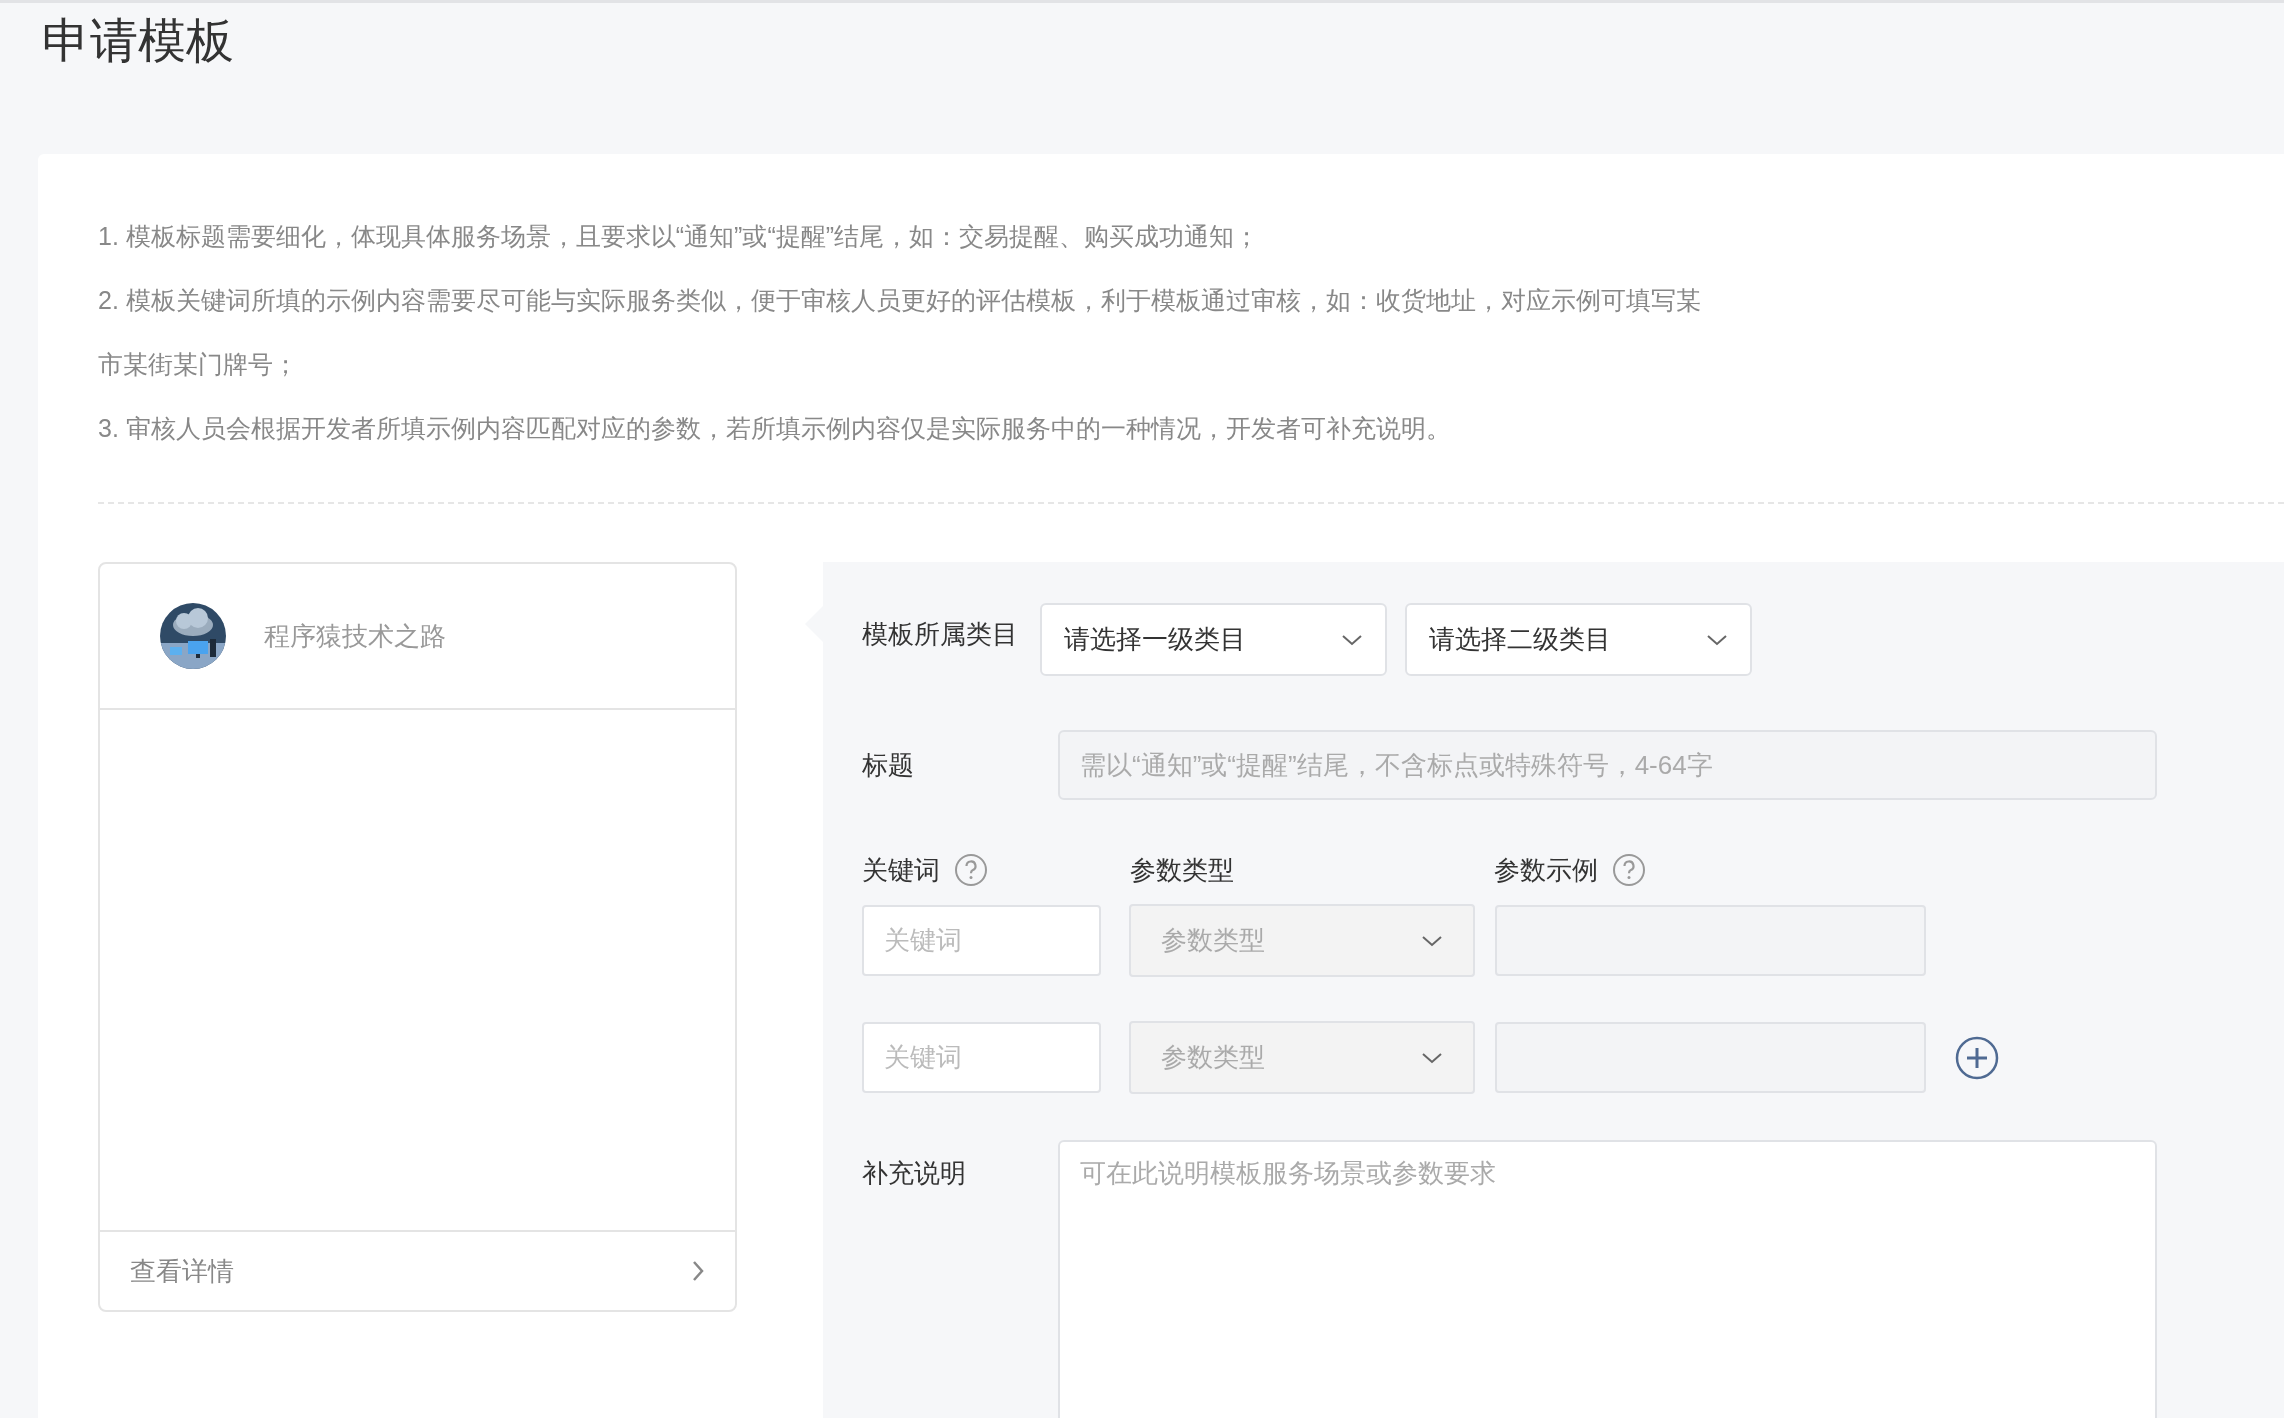 The height and width of the screenshot is (1418, 2284). Describe the element at coordinates (899, 300) in the screenshot. I see `note-text: 2. 模板关键词所填的示例内容需要尽可能与实际服务类似，便于审核人员更好的评估模板，利于模板通过审核，如：收货地址，对应示例可填写某` at that location.